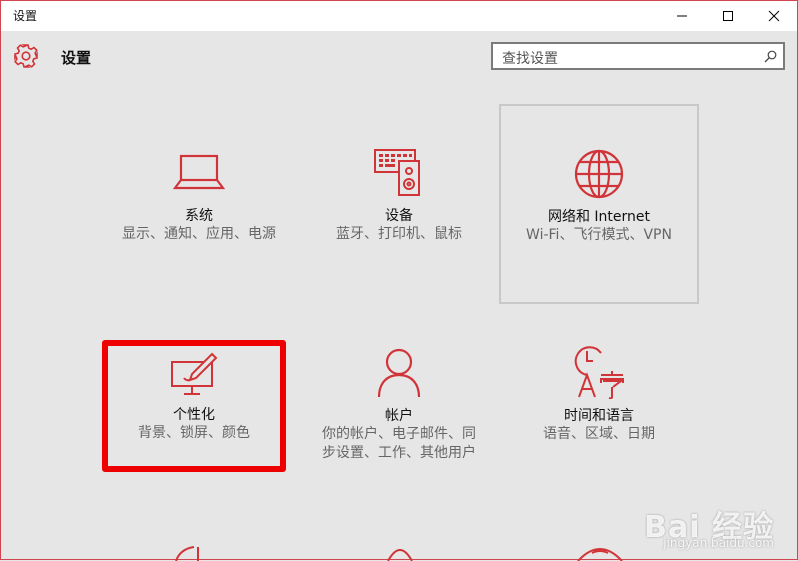 The height and width of the screenshot is (561, 798). What do you see at coordinates (399, 234) in the screenshot?
I see `tile-devices-desc: 蓝牙、打印机、鼠标` at bounding box center [399, 234].